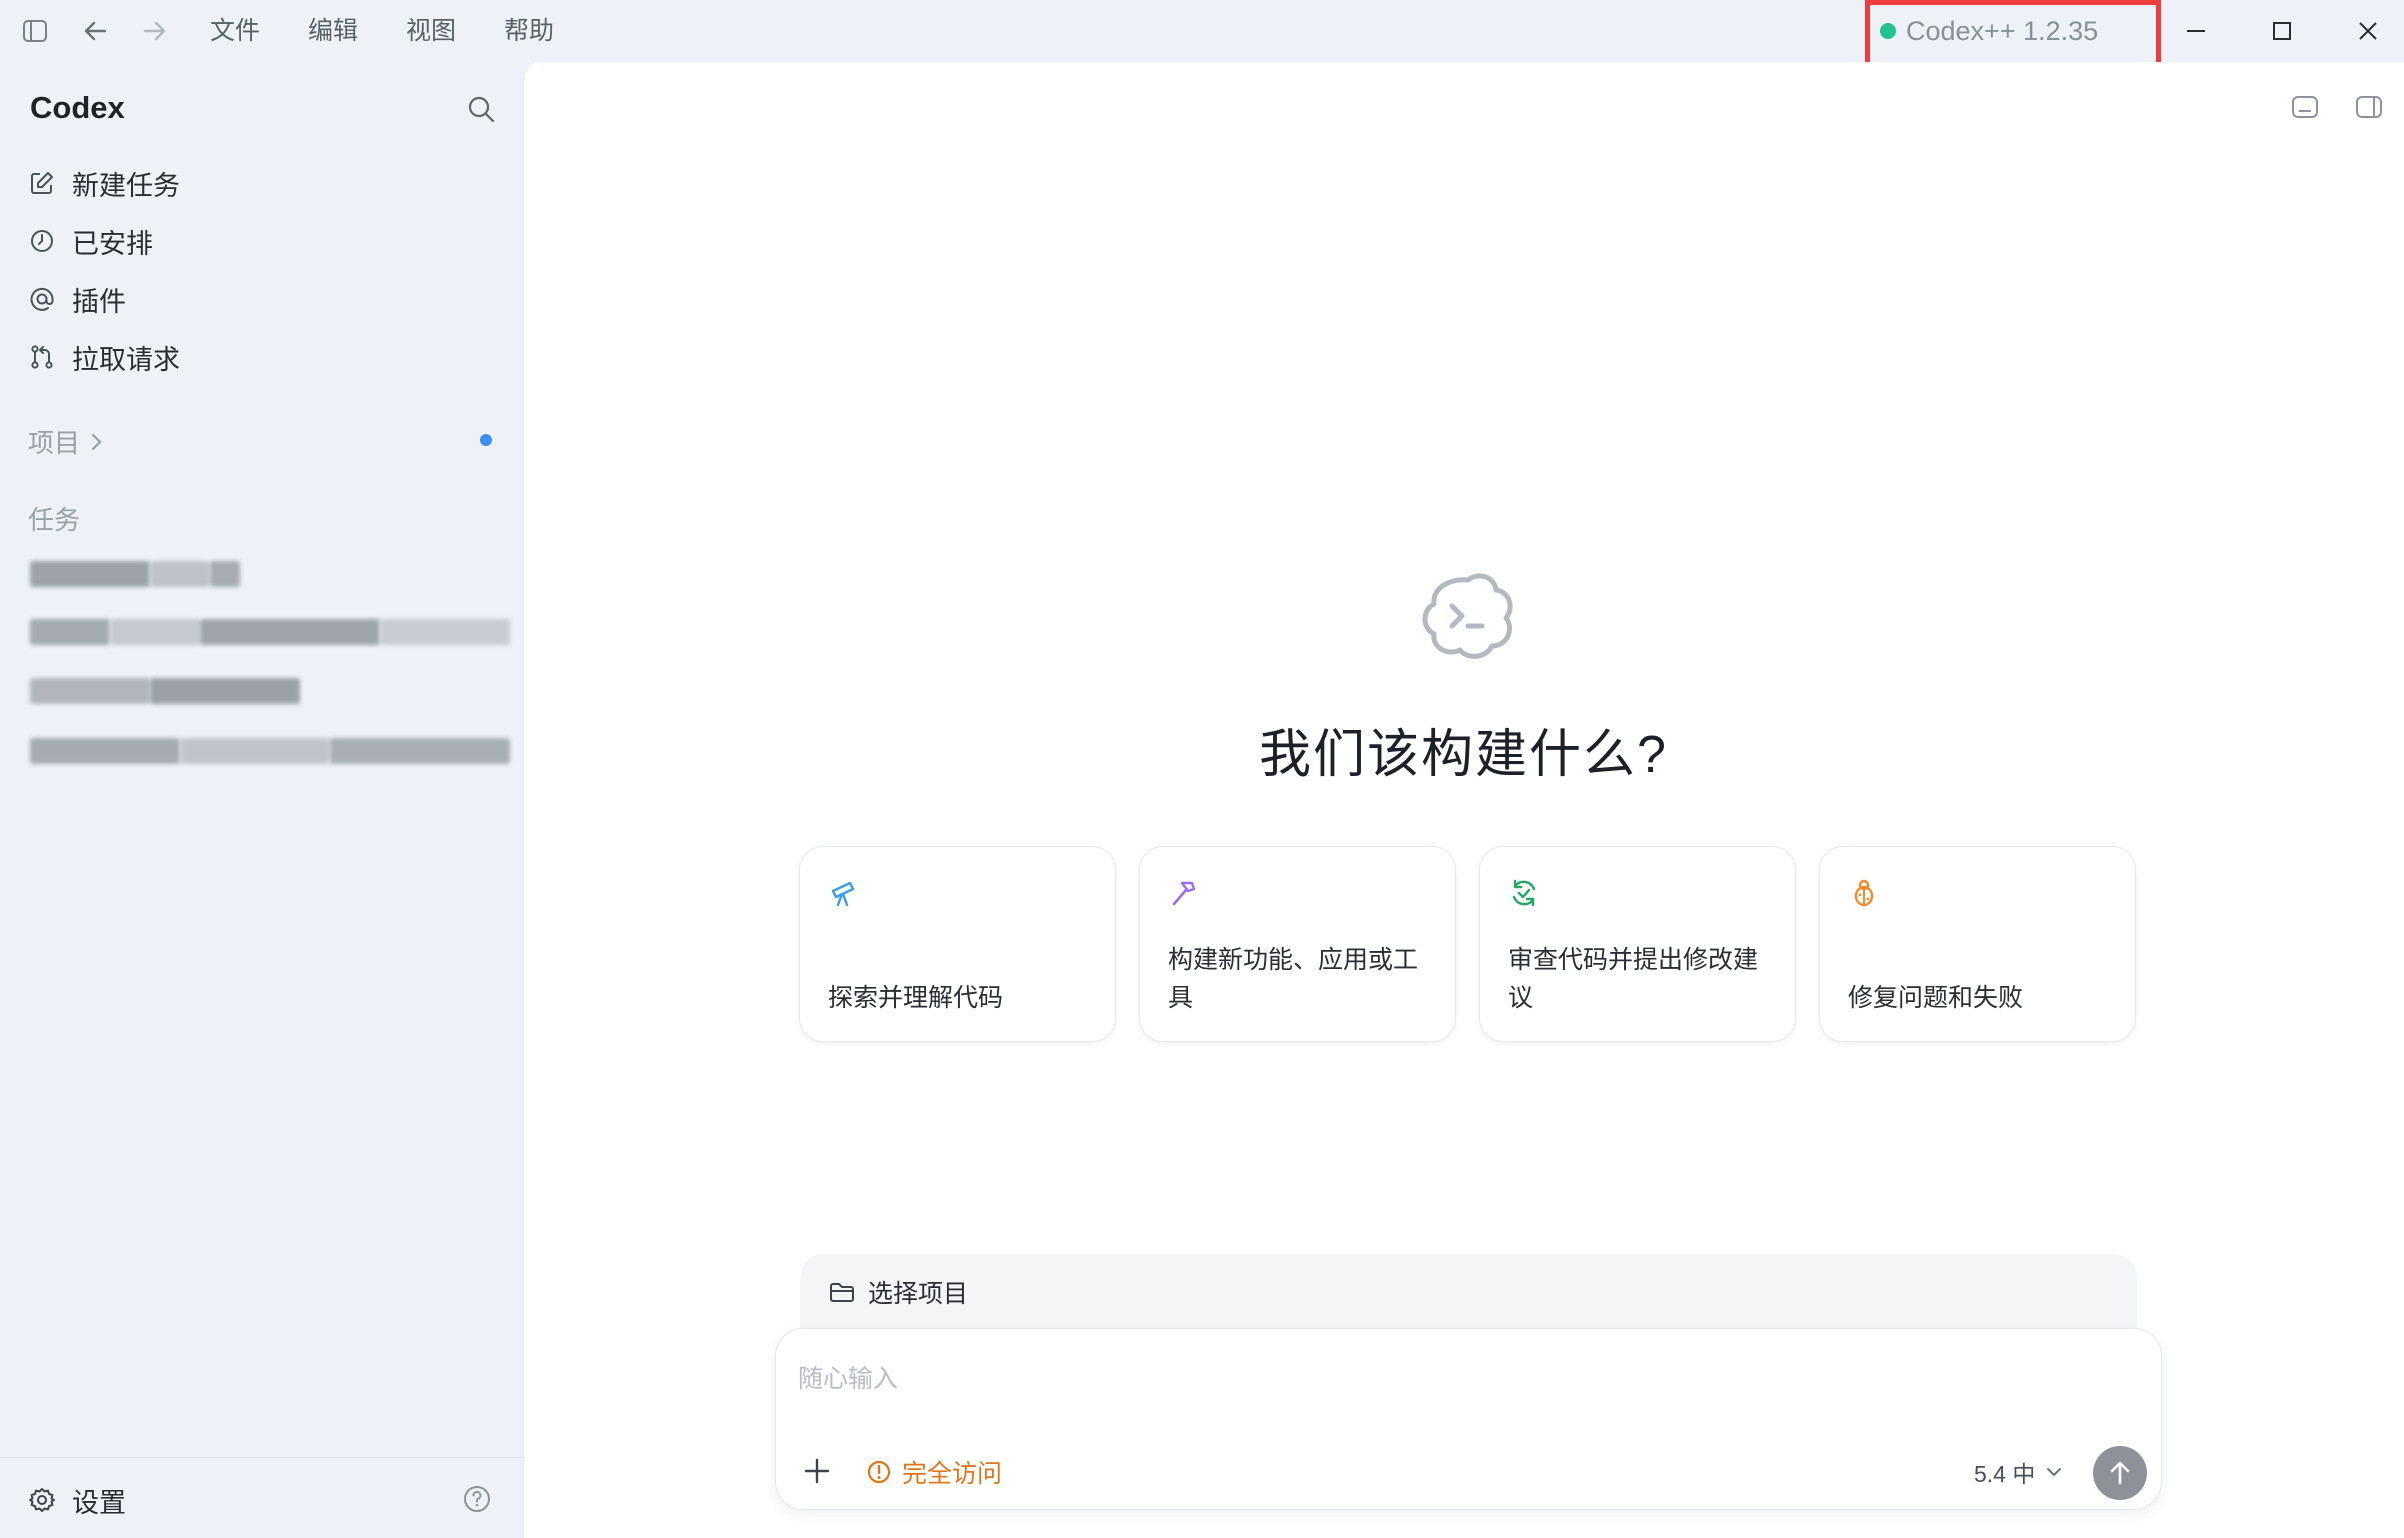 This screenshot has height=1538, width=2404. I want to click on menu-file: 文件, so click(235, 31).